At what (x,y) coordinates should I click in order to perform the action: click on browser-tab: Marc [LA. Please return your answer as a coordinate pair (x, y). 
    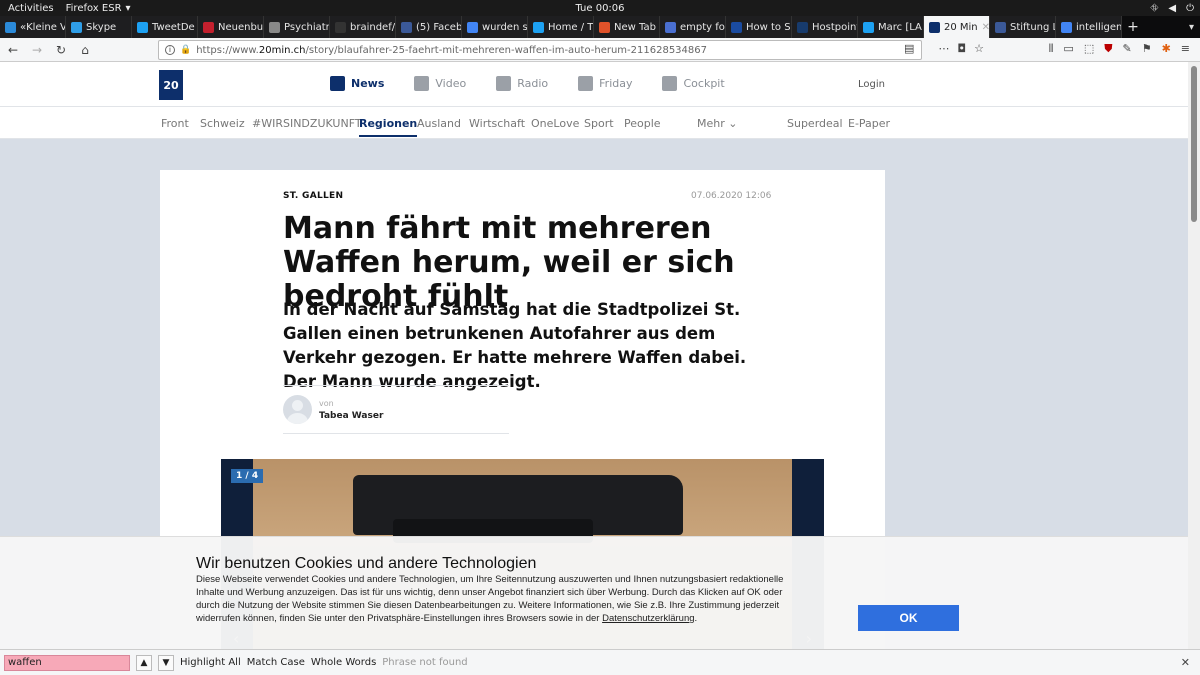
    Looking at the image, I should click on (891, 27).